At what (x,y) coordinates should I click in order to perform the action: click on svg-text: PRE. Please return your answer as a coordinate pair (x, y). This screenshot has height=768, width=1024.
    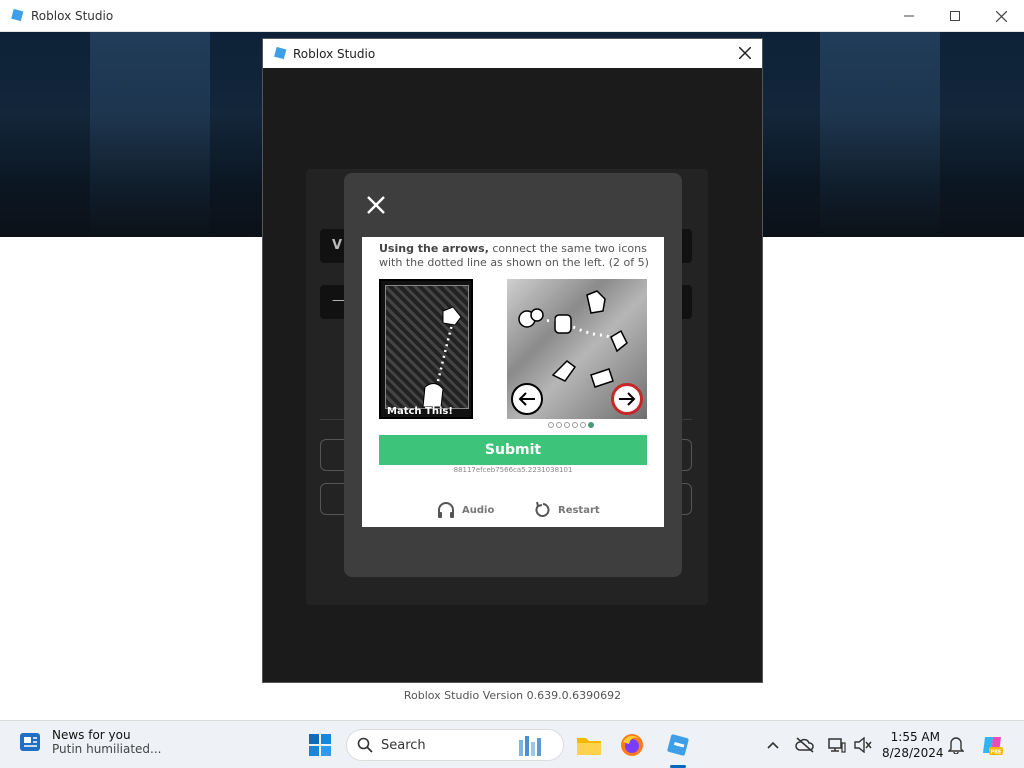
    Looking at the image, I should click on (997, 753).